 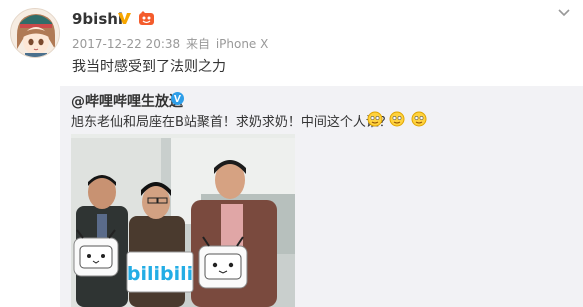 I want to click on post-meta: 2017-12-22 20:38 来自 iPhone X, so click(x=171, y=43).